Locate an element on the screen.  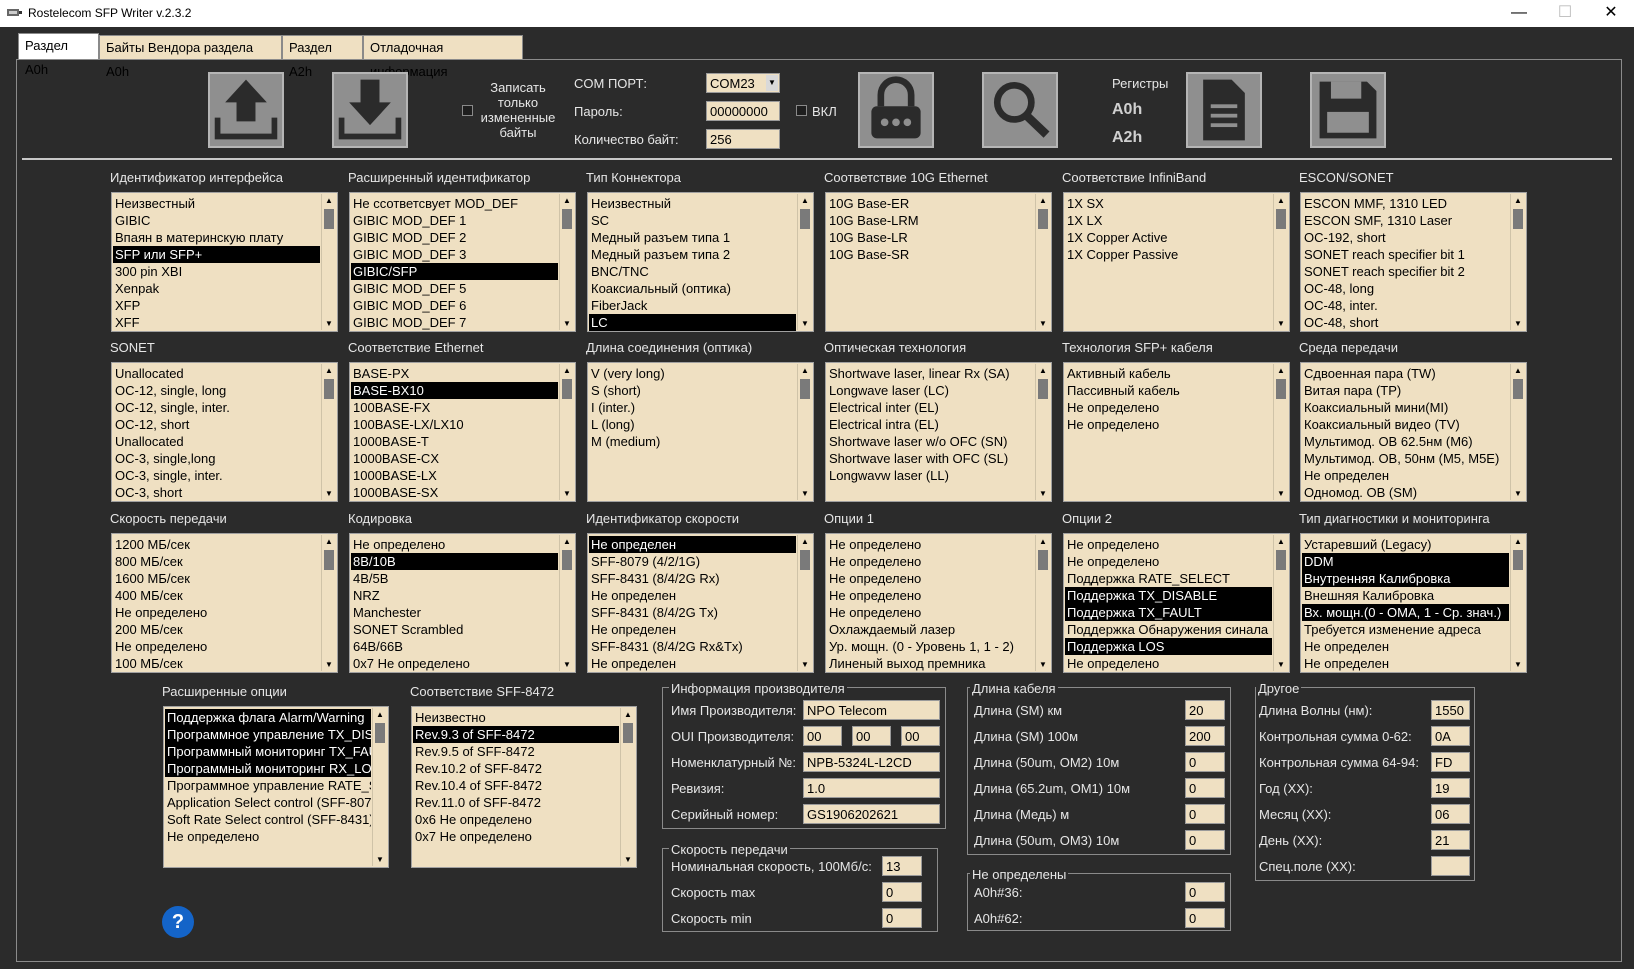
list-item: S (short) is located at coordinates (692, 390).